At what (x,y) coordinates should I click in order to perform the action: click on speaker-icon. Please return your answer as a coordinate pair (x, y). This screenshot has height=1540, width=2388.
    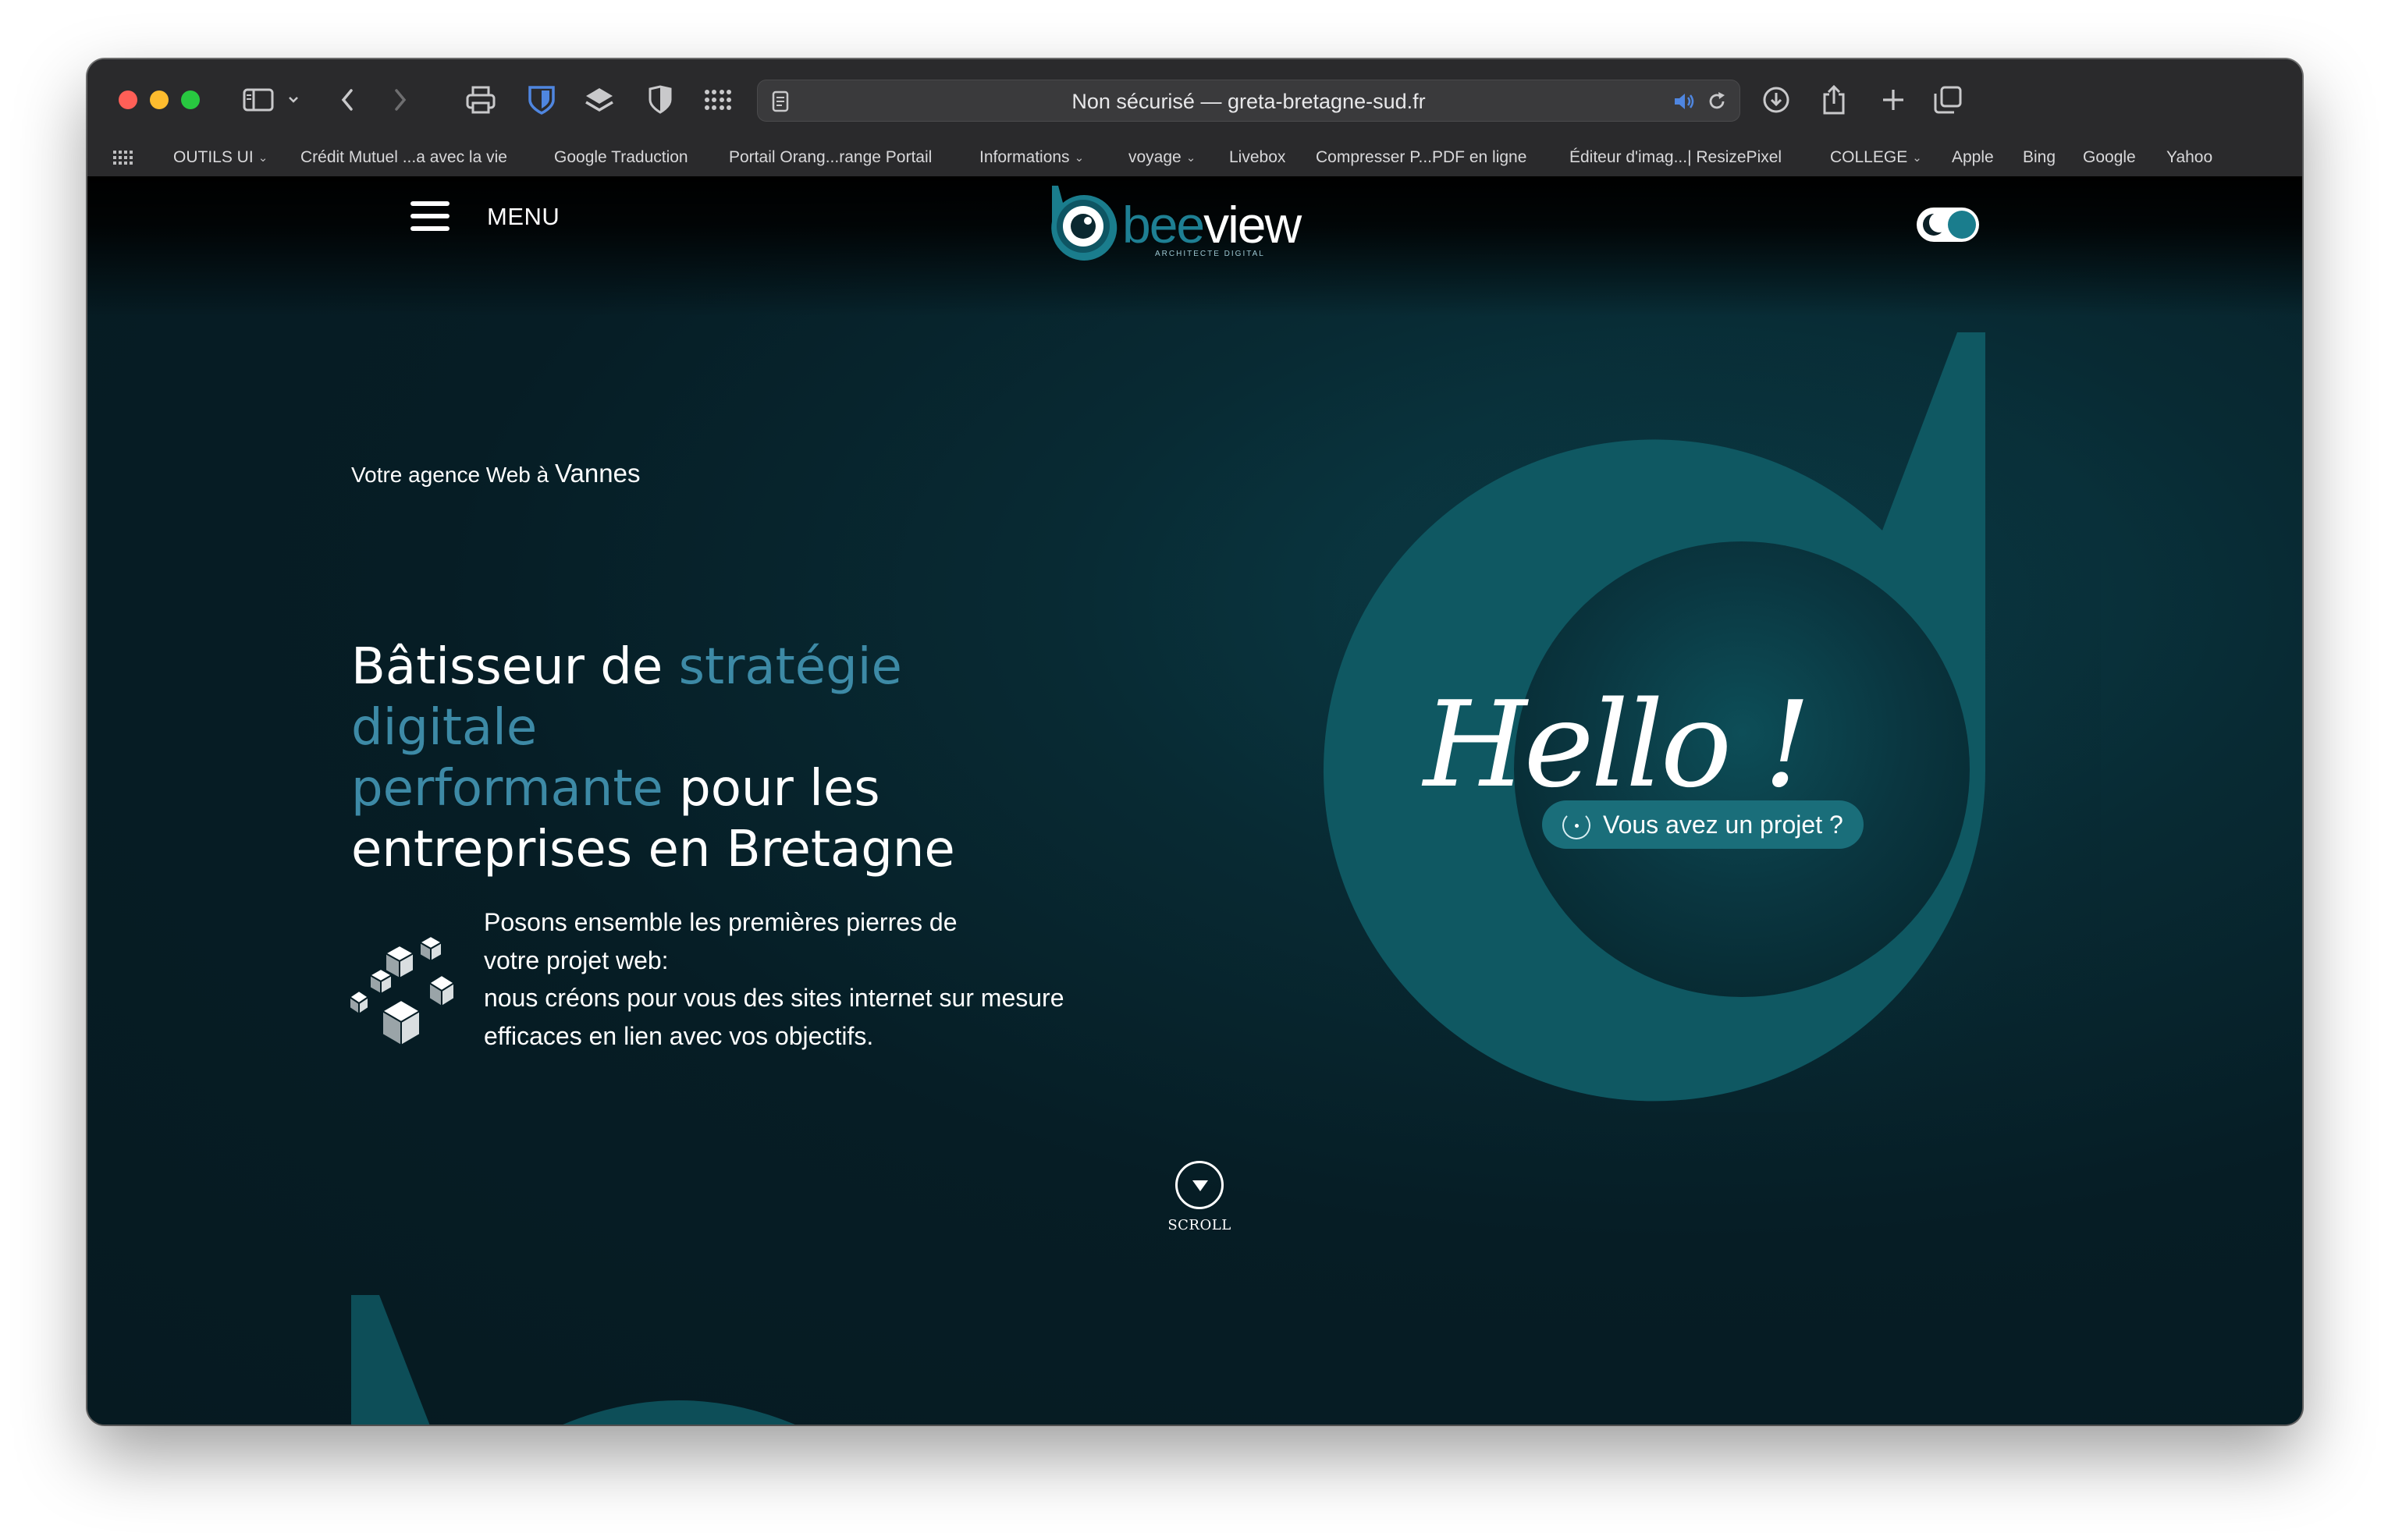
    Looking at the image, I should click on (1684, 101).